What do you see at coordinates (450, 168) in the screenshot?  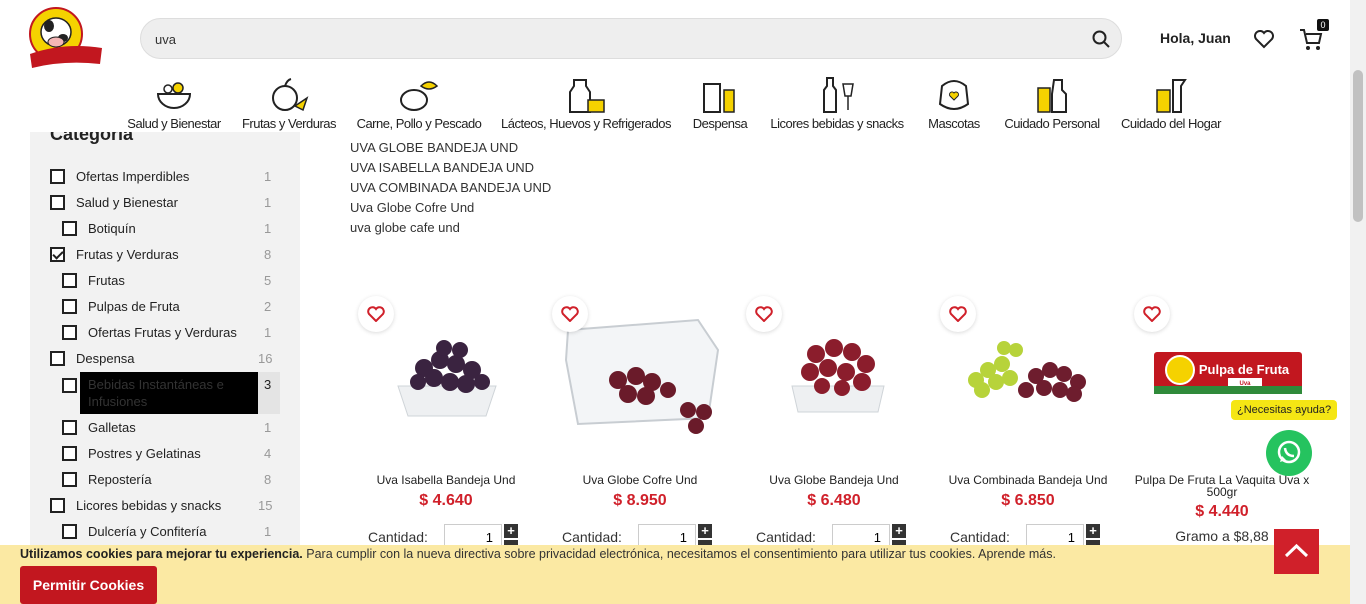 I see `suggestion-item: UVA ISABELLA BANDEJA UND` at bounding box center [450, 168].